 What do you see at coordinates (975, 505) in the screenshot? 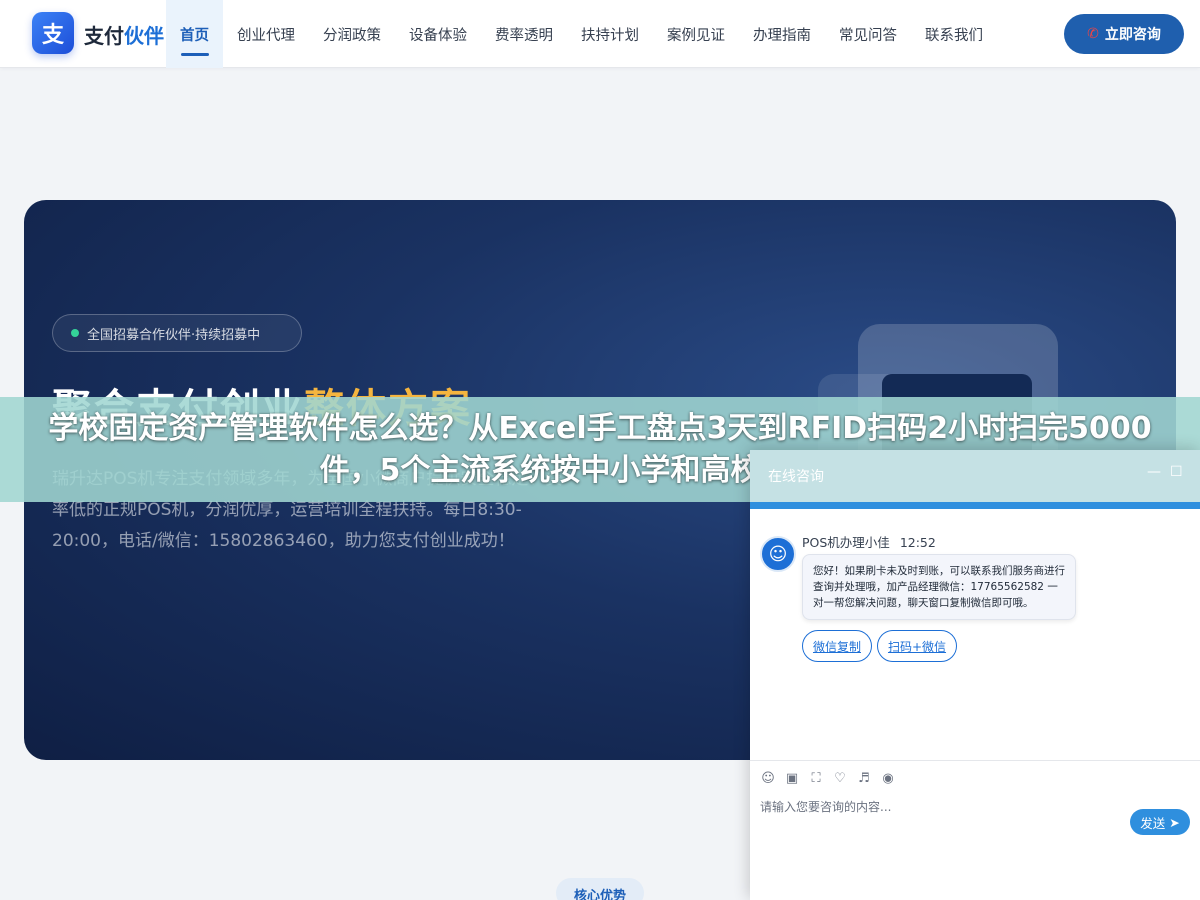
I see `chat-accent-strip` at bounding box center [975, 505].